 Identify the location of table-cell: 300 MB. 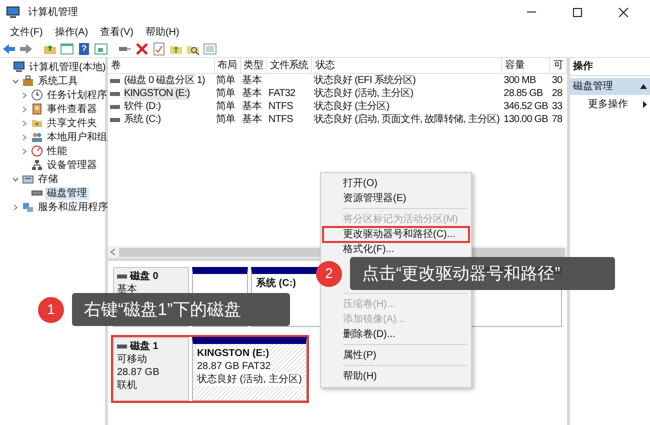
(520, 80).